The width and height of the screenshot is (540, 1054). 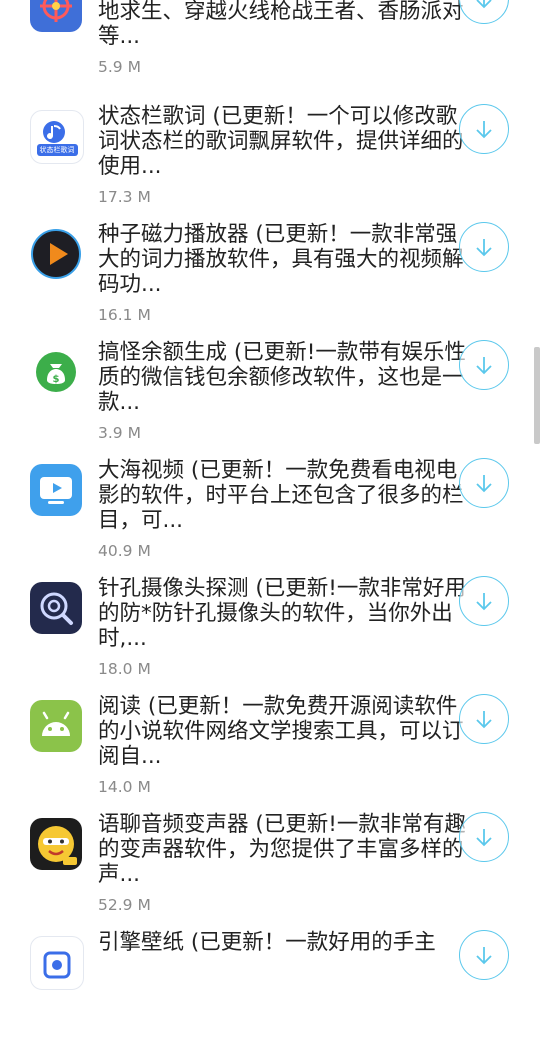 What do you see at coordinates (124, 551) in the screenshot?
I see `app-size: 40.9 M` at bounding box center [124, 551].